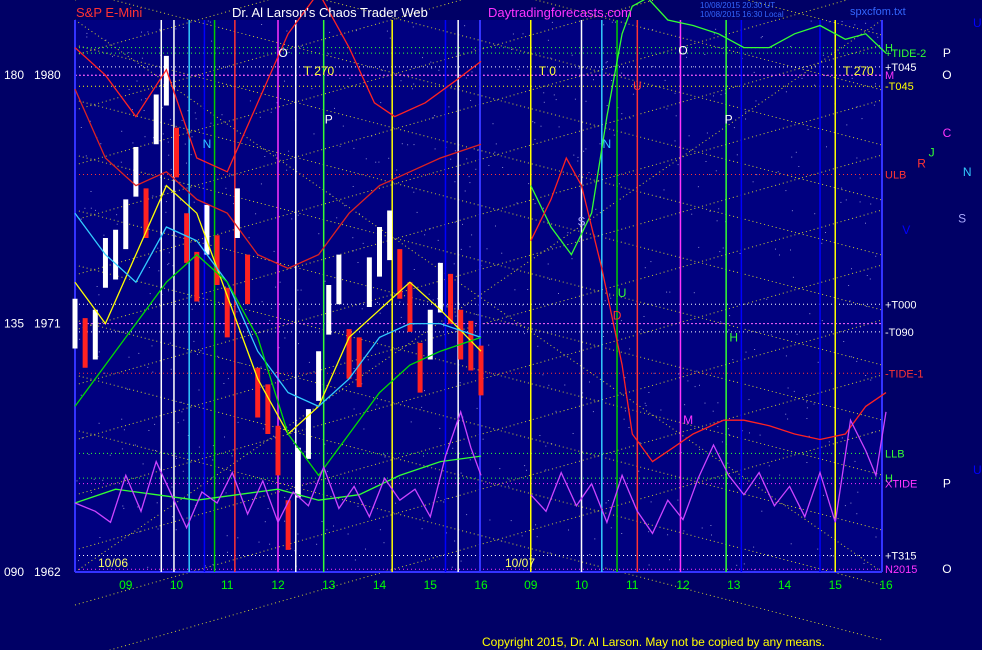  What do you see at coordinates (947, 484) in the screenshot?
I see `planet-glyph: P` at bounding box center [947, 484].